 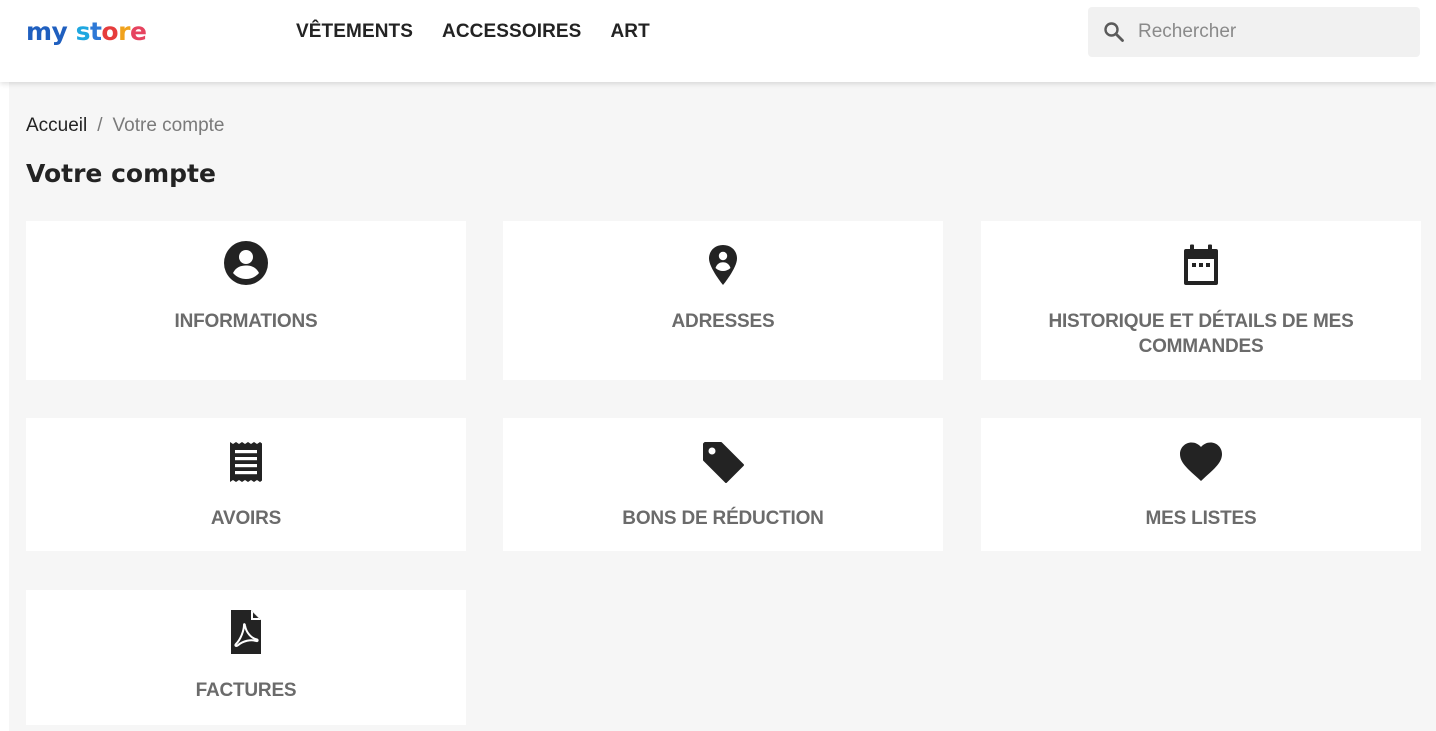 I want to click on breadcrumb-home: Accueil, so click(x=56, y=125).